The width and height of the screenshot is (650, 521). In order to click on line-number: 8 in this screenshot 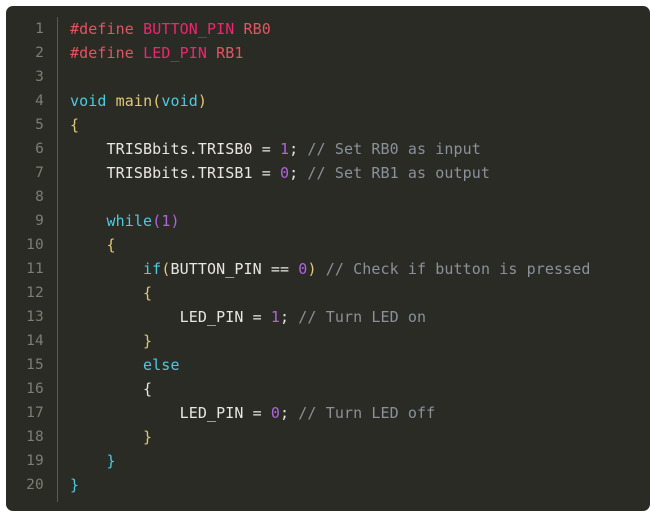, I will do `click(39, 197)`.